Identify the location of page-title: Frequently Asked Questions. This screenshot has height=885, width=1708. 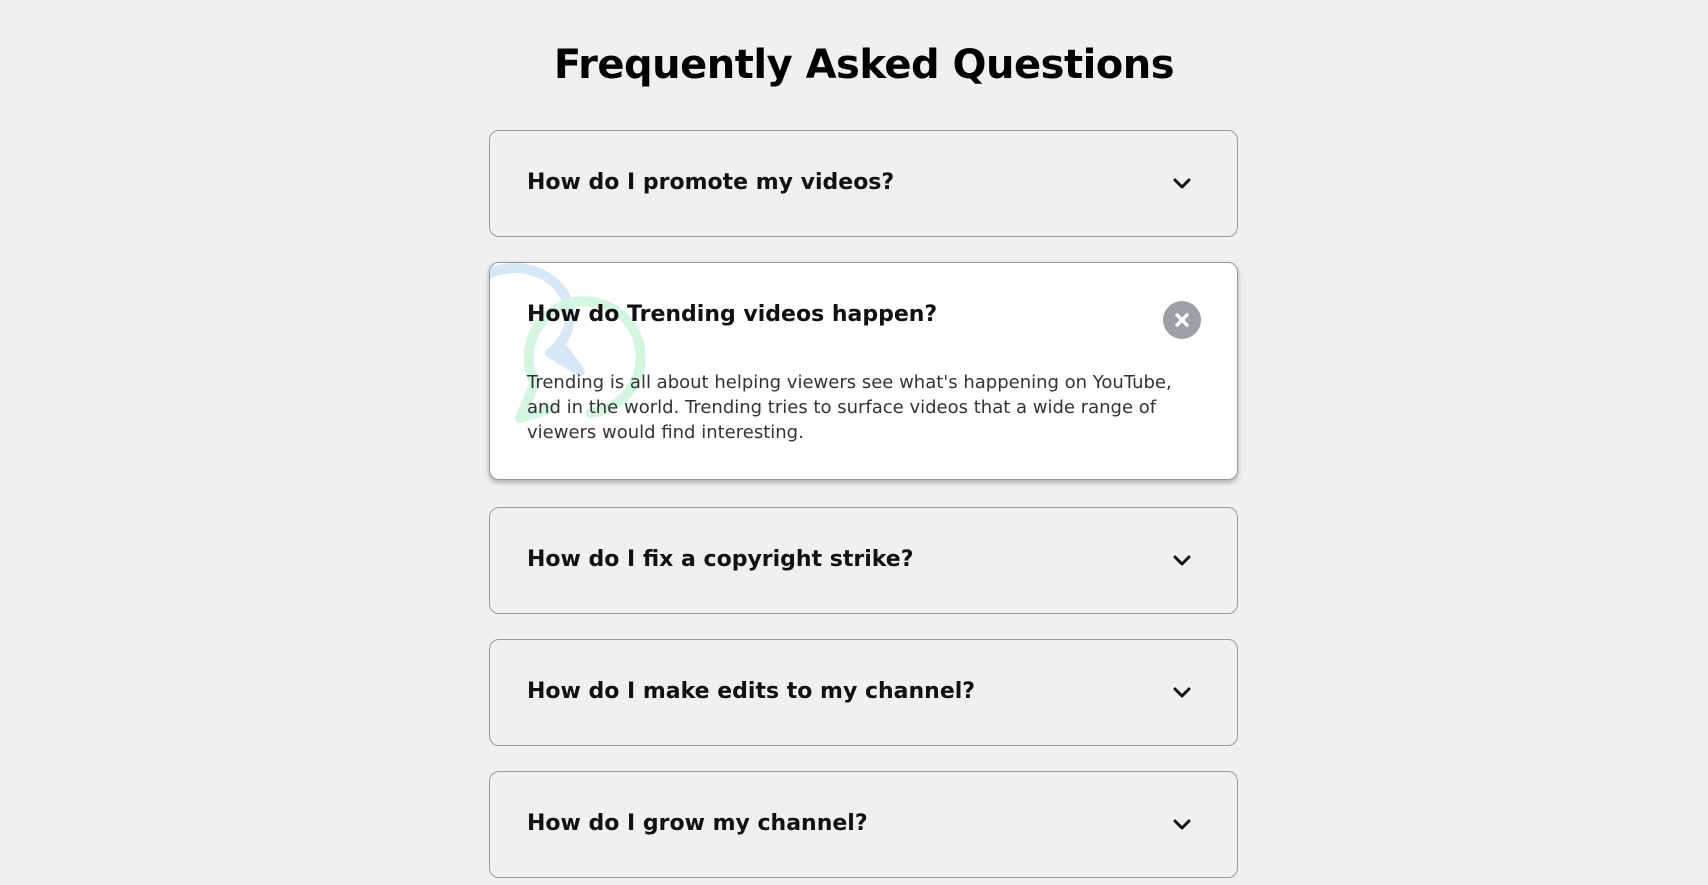
(864, 65).